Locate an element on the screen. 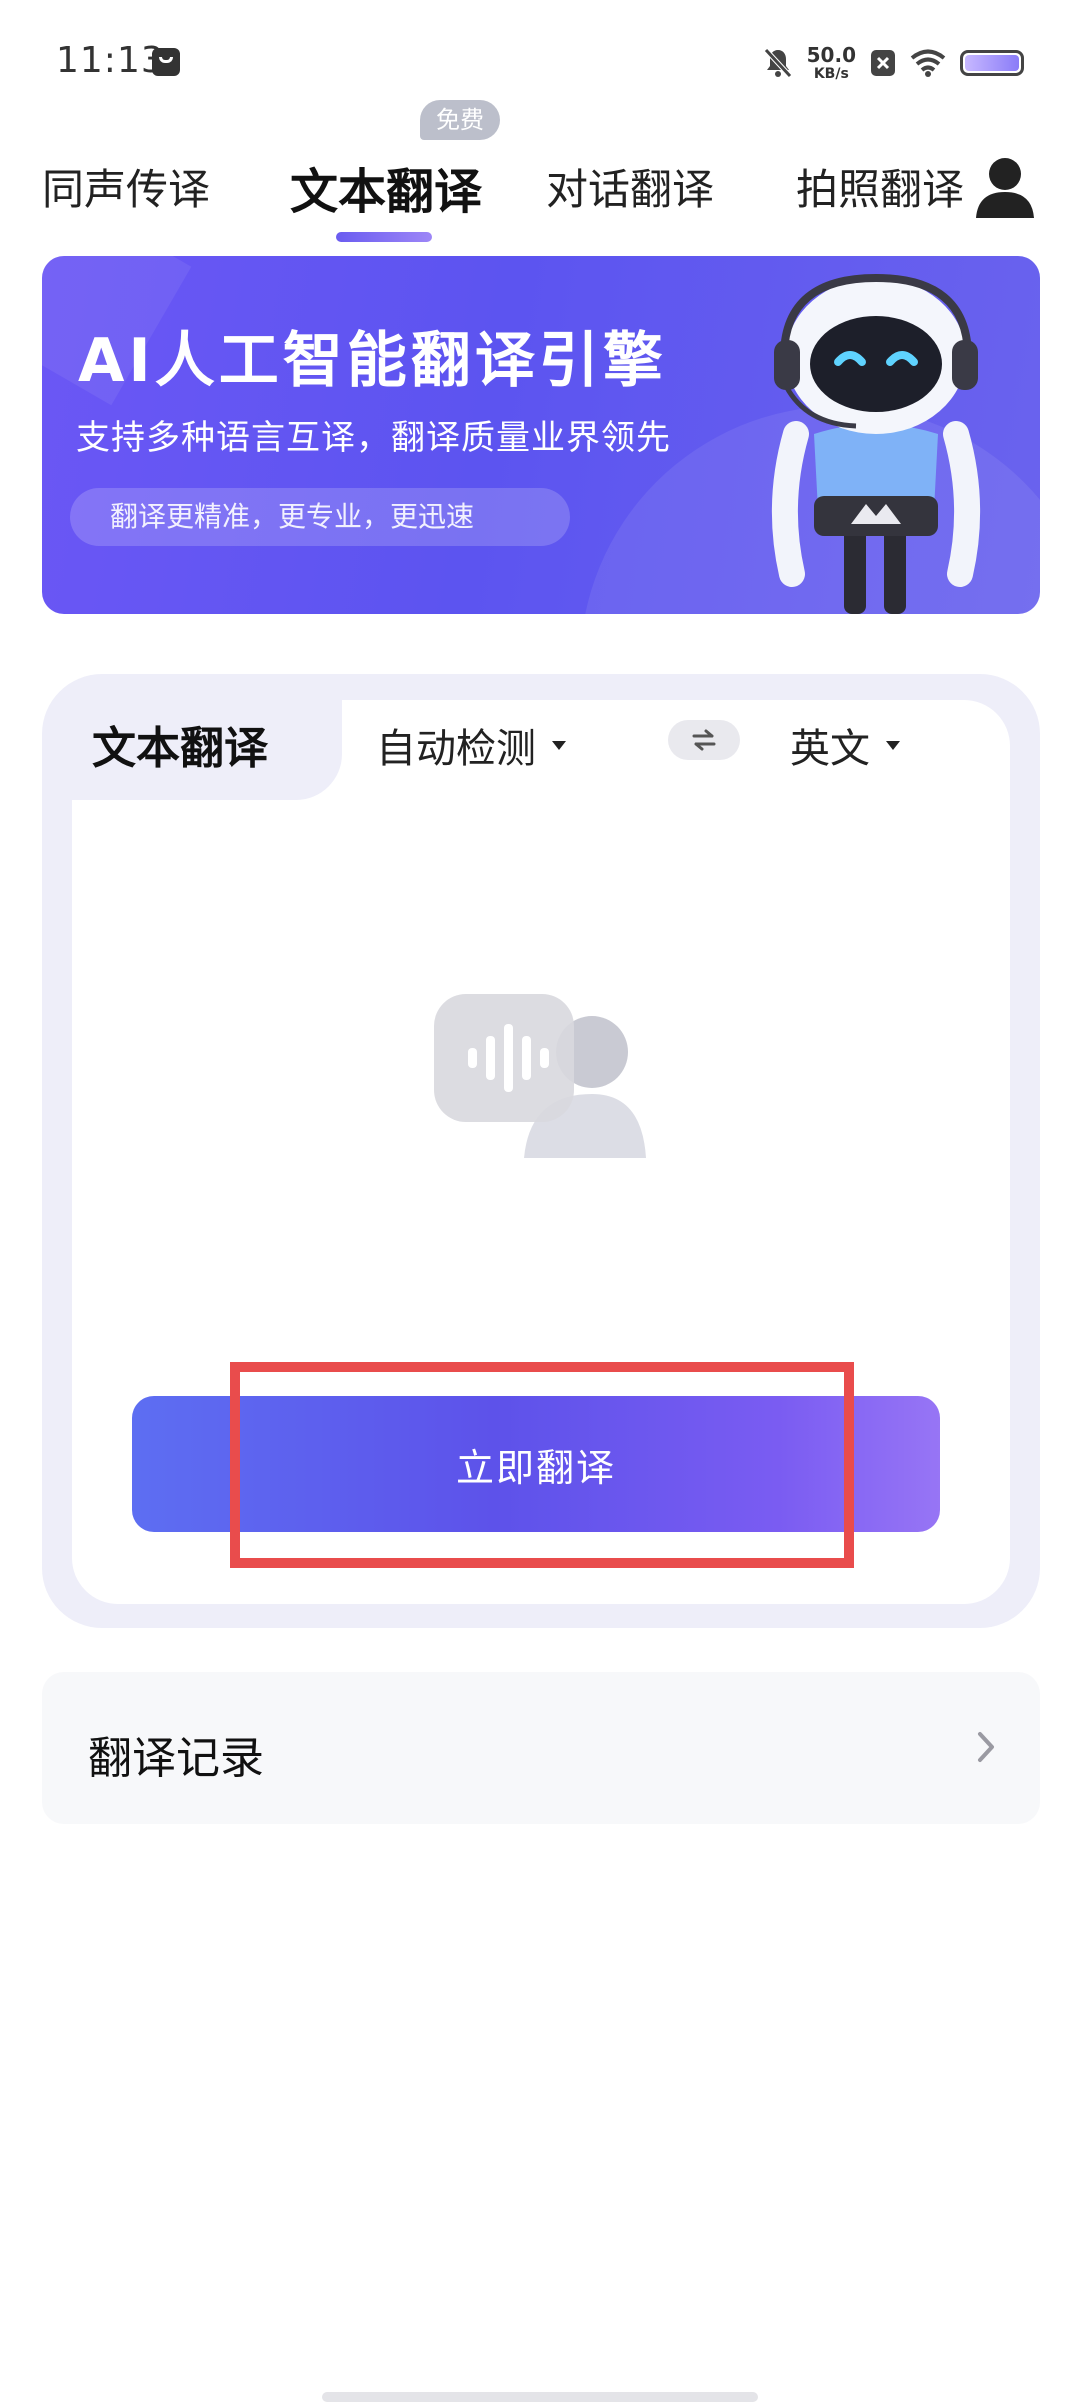 This screenshot has width=1080, height=2408. status-time: 11:13 is located at coordinates (110, 60).